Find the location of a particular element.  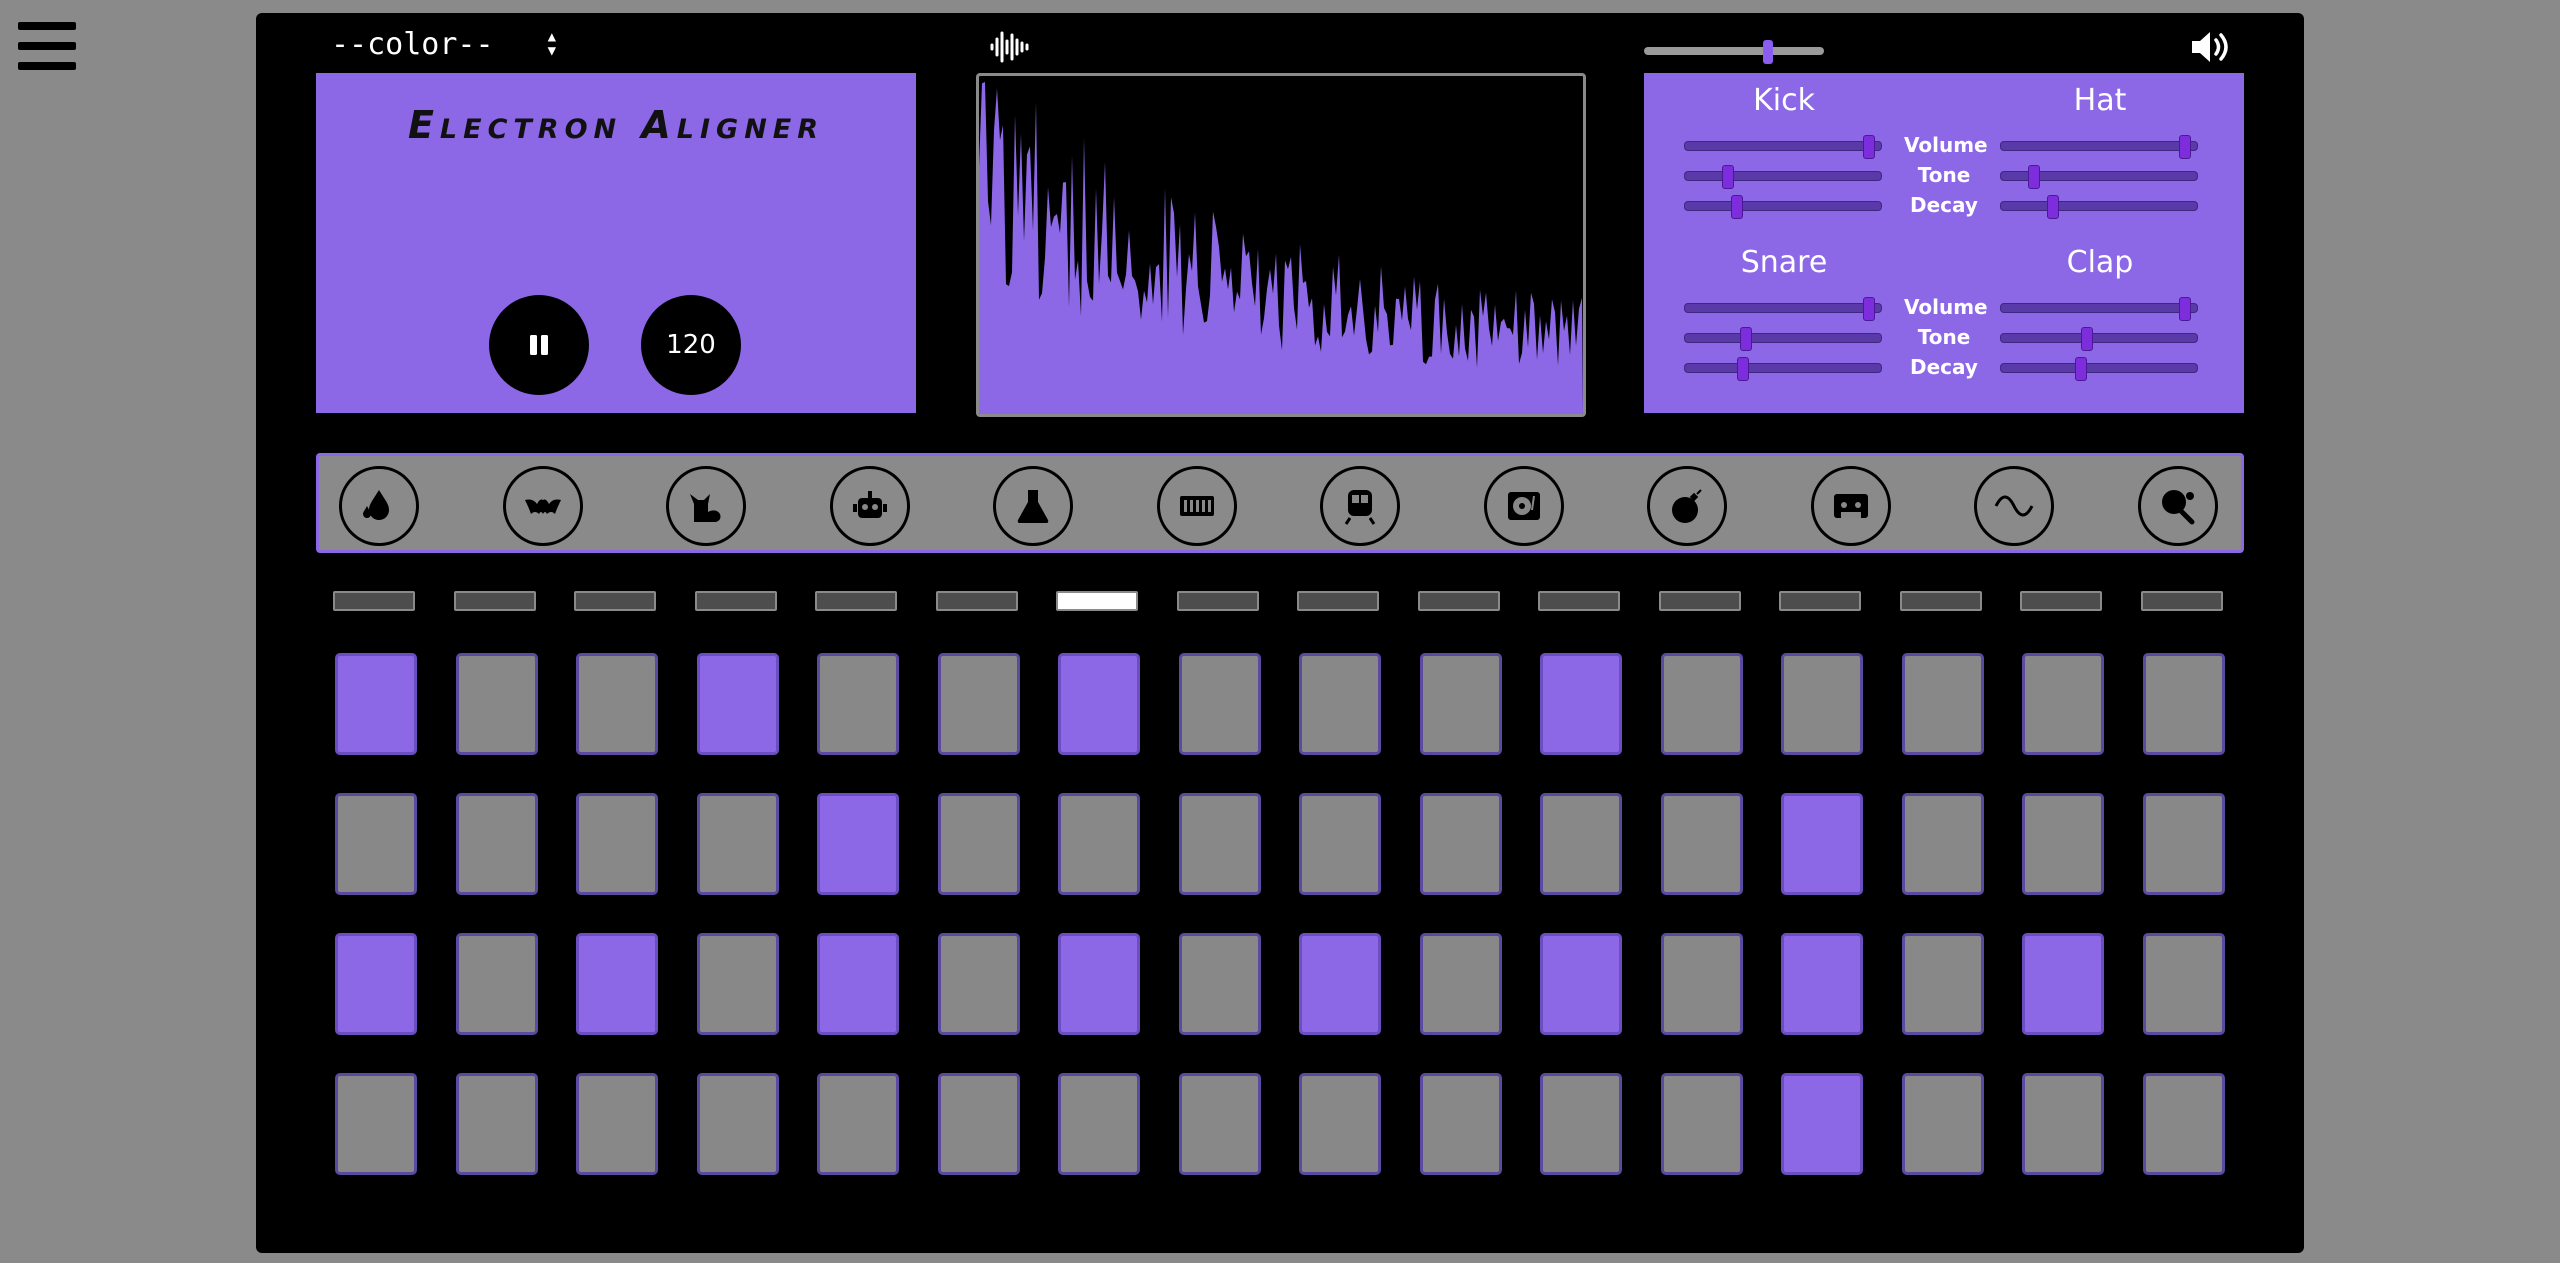

snare-decay-slider is located at coordinates (1783, 369).